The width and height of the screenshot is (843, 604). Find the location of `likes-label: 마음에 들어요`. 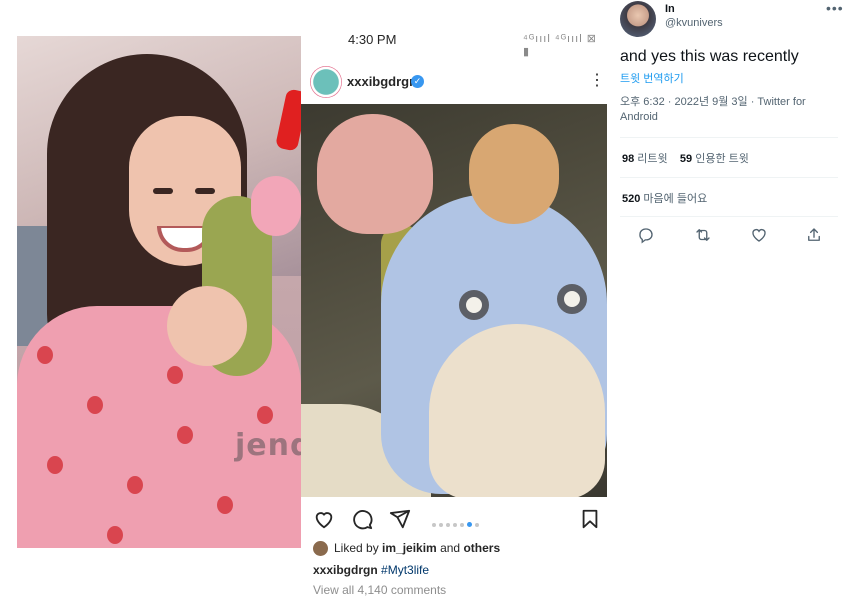

likes-label: 마음에 들어요 is located at coordinates (674, 199).